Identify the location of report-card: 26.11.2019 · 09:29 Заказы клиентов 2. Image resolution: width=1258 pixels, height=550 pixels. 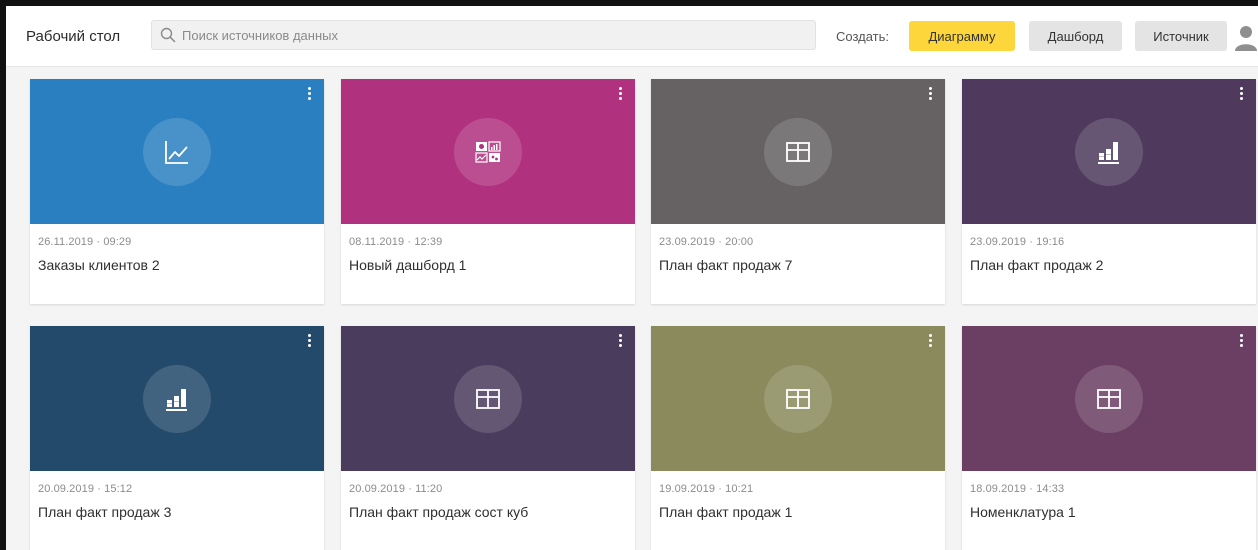
(177, 191).